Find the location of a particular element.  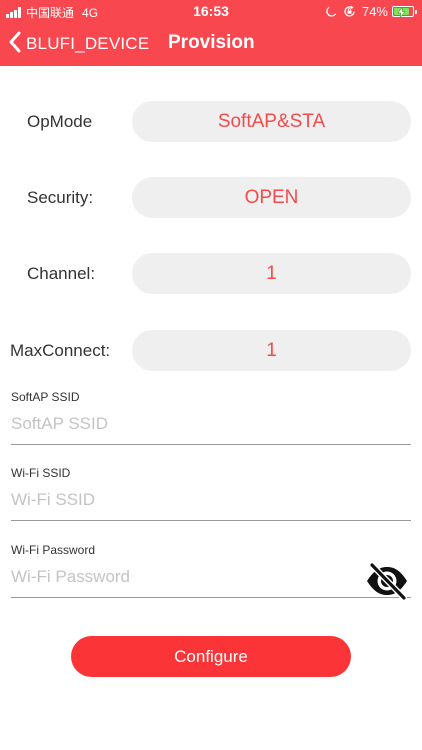

maxconnect-label: MaxConnect: is located at coordinates (60, 350).